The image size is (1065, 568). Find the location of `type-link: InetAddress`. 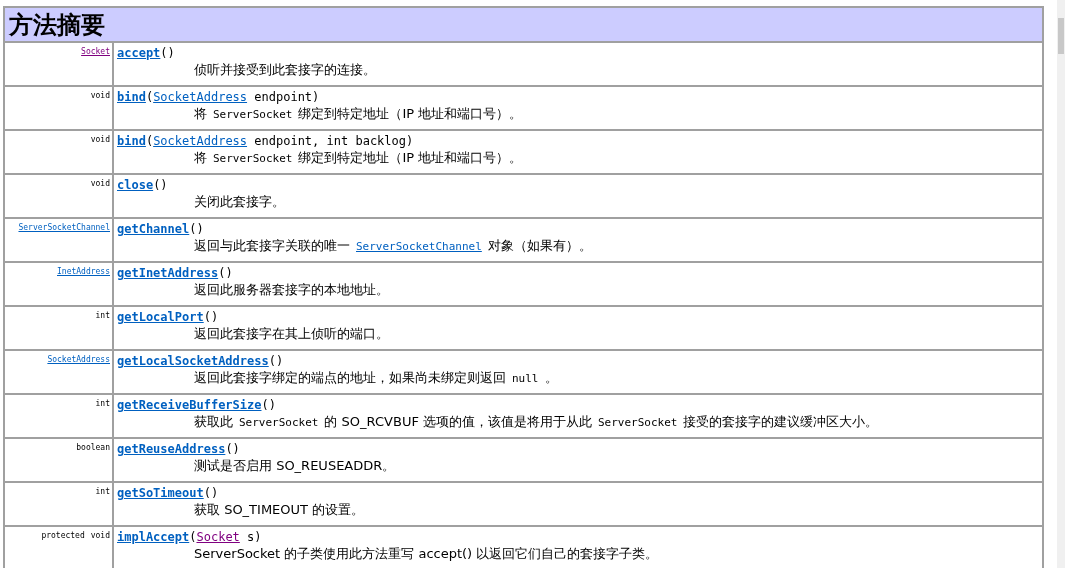

type-link: InetAddress is located at coordinates (83, 271).